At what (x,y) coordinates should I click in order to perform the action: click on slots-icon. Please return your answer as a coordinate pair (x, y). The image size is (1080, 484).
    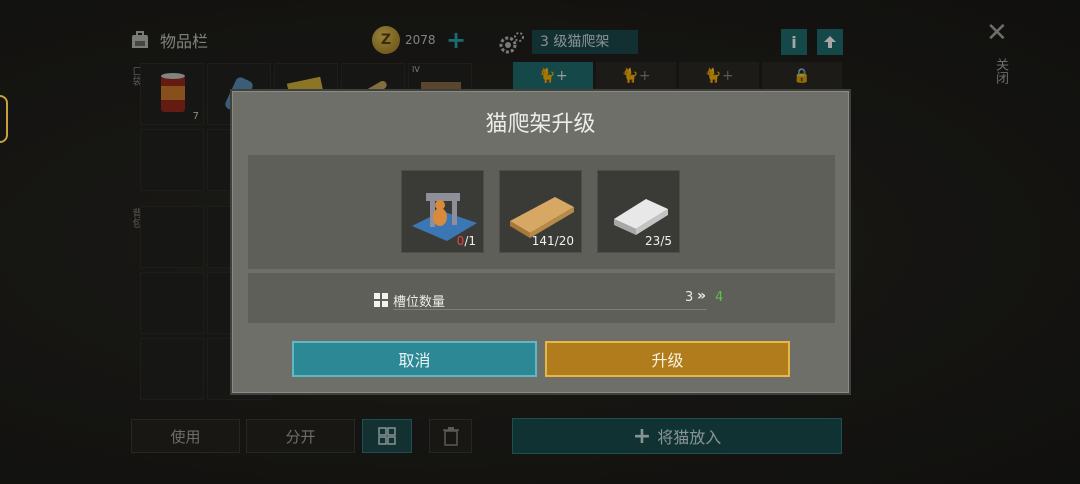
    Looking at the image, I should click on (381, 300).